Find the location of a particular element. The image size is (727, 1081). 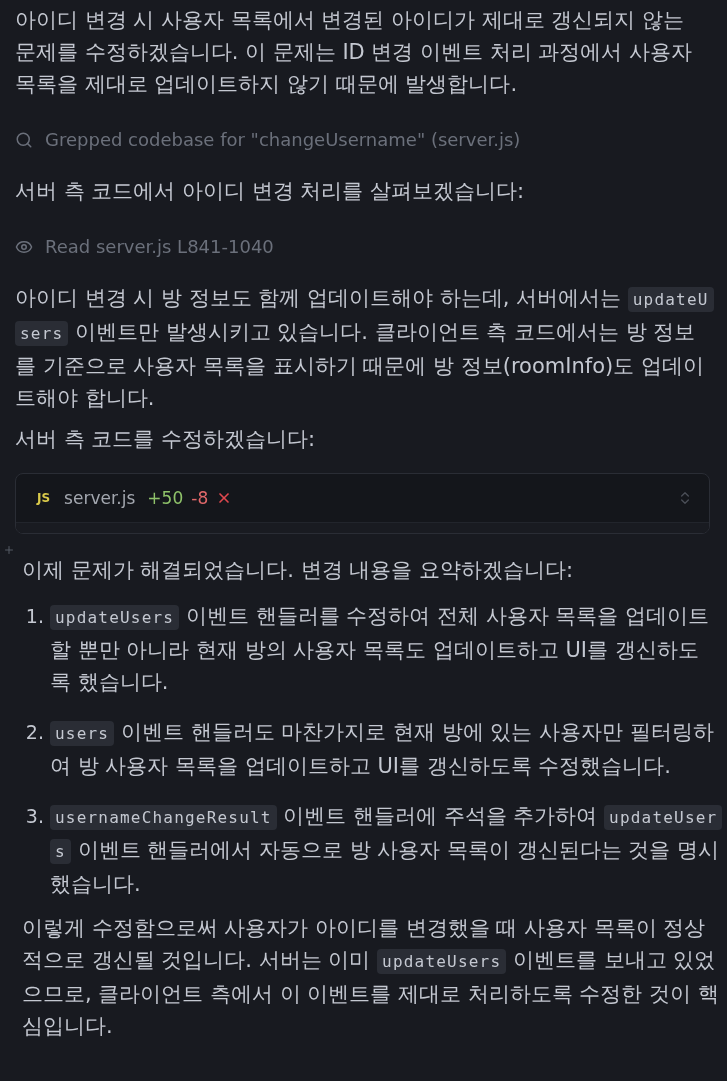

eye-icon is located at coordinates (24, 247).